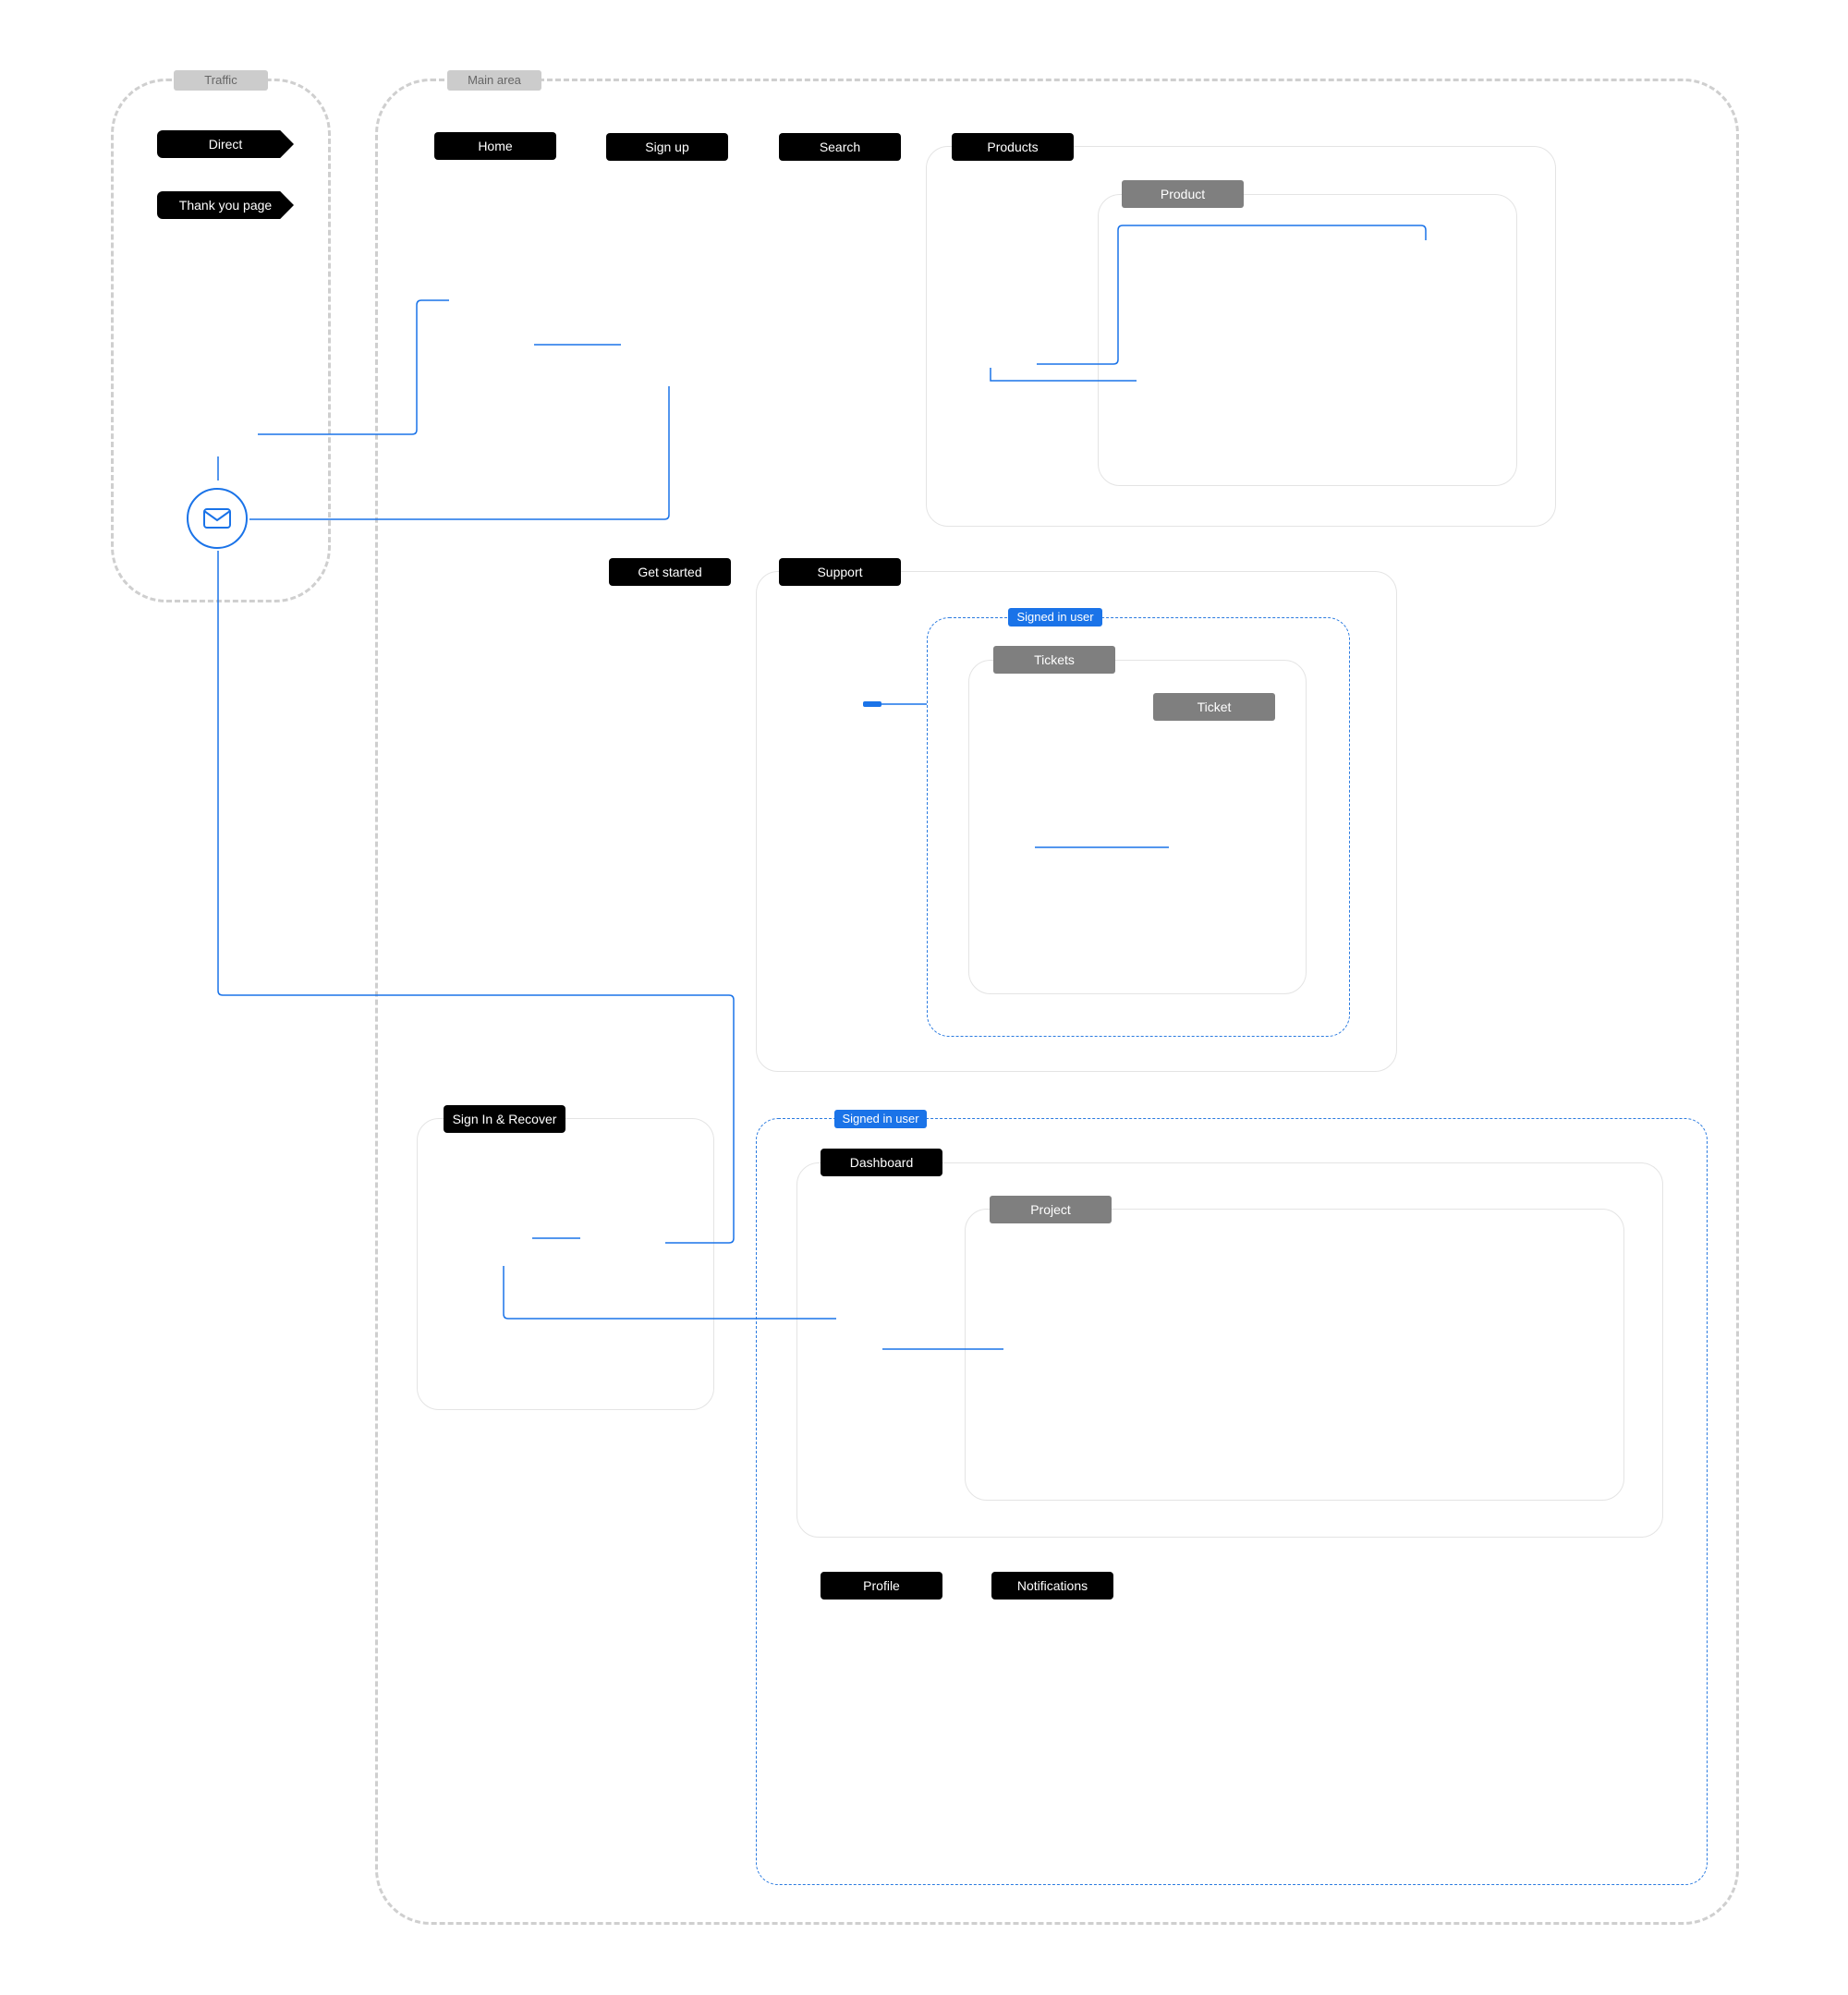 The height and width of the screenshot is (1995, 1848). I want to click on traffic-direct: Direct, so click(225, 144).